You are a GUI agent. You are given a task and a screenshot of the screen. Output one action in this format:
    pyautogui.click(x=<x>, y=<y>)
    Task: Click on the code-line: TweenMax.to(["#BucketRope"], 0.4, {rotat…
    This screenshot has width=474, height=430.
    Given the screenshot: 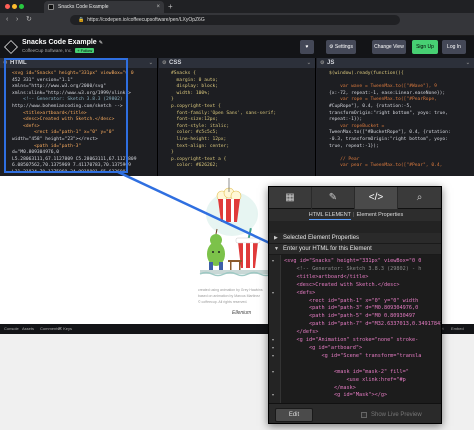 What is the action you would take?
    pyautogui.click(x=396, y=133)
    